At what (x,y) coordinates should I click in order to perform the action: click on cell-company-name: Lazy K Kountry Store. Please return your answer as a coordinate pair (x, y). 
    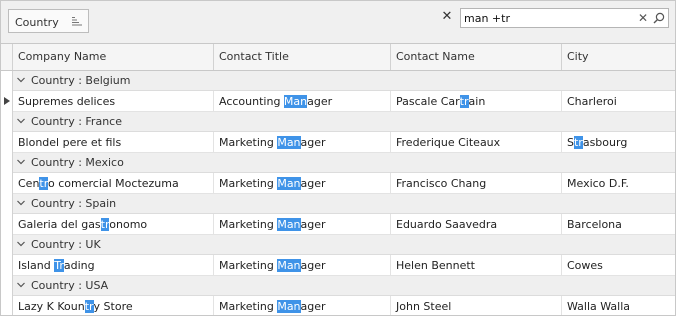
    Looking at the image, I should click on (113, 305).